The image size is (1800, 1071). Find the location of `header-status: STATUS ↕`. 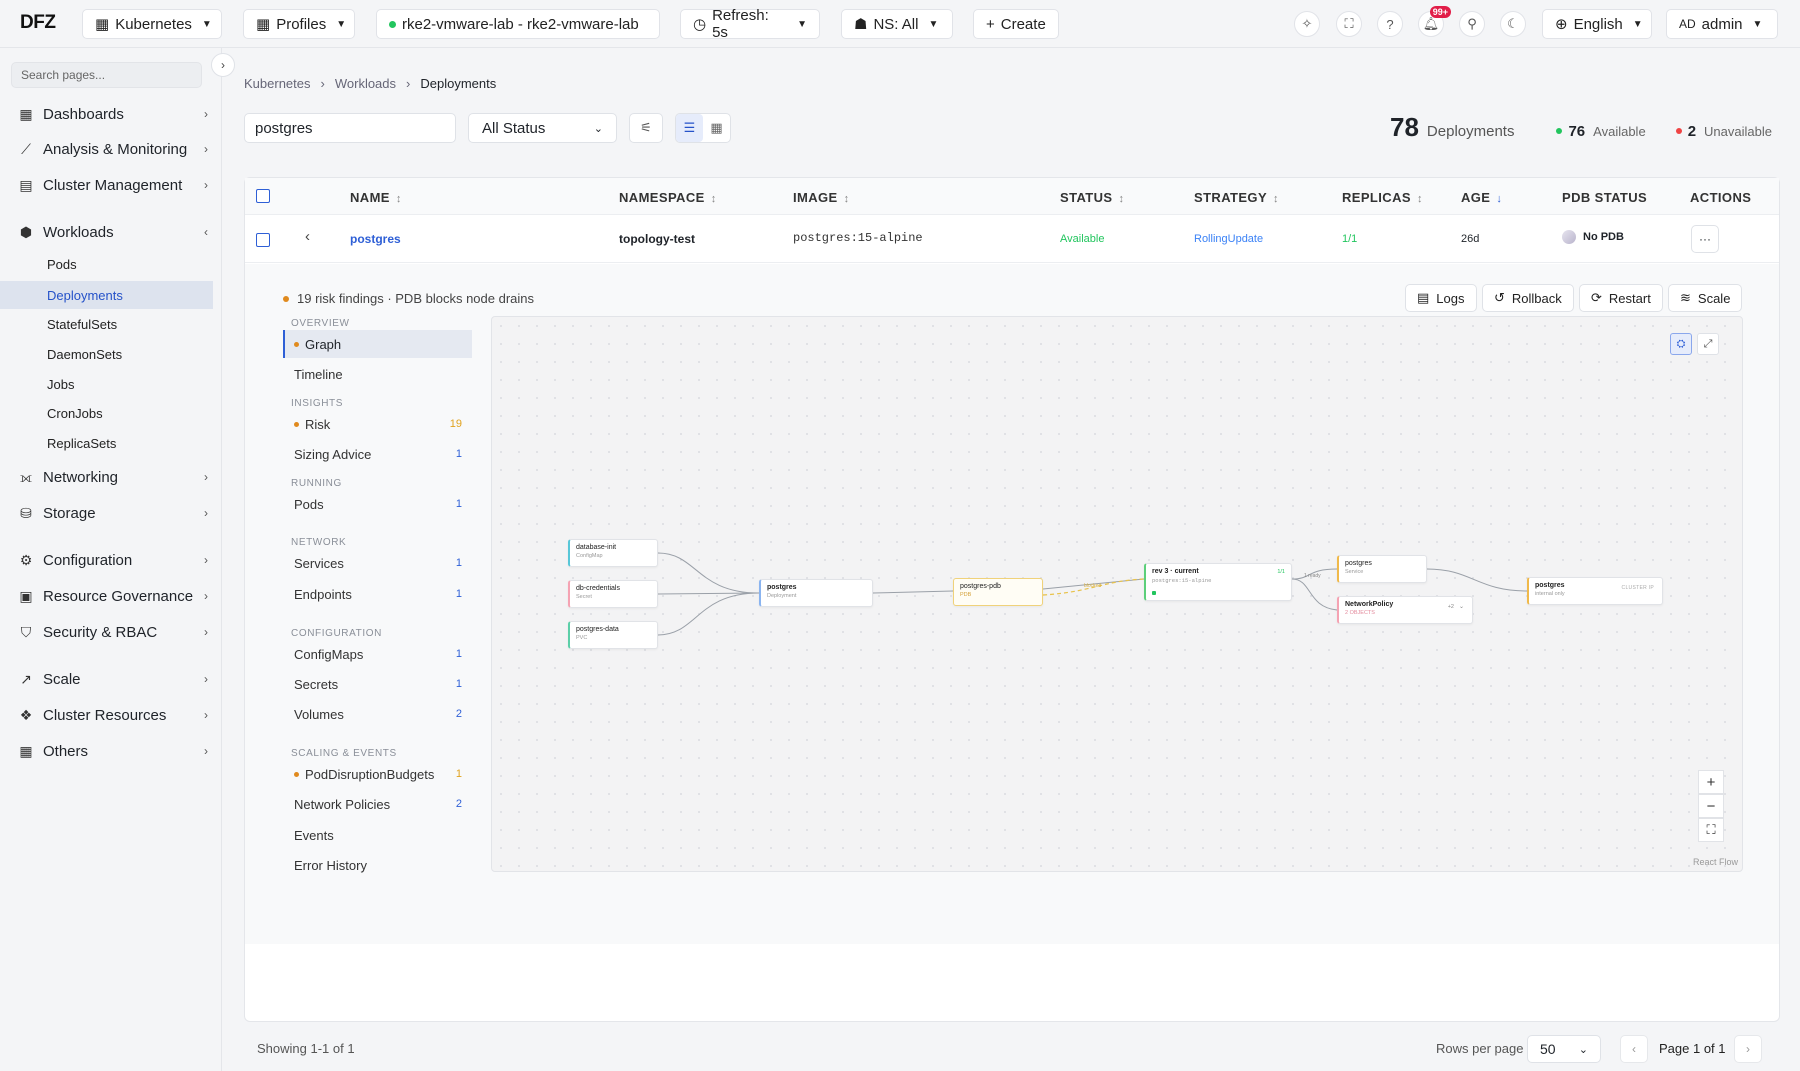

header-status: STATUS ↕ is located at coordinates (1092, 197).